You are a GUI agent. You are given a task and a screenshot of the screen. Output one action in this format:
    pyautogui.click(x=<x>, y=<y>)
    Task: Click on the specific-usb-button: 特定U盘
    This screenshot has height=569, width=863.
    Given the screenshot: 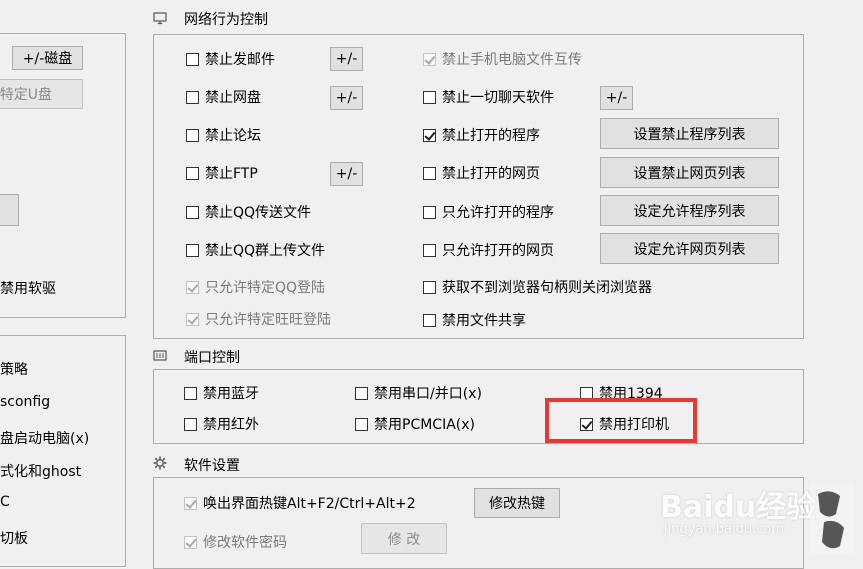 What is the action you would take?
    pyautogui.click(x=41, y=94)
    